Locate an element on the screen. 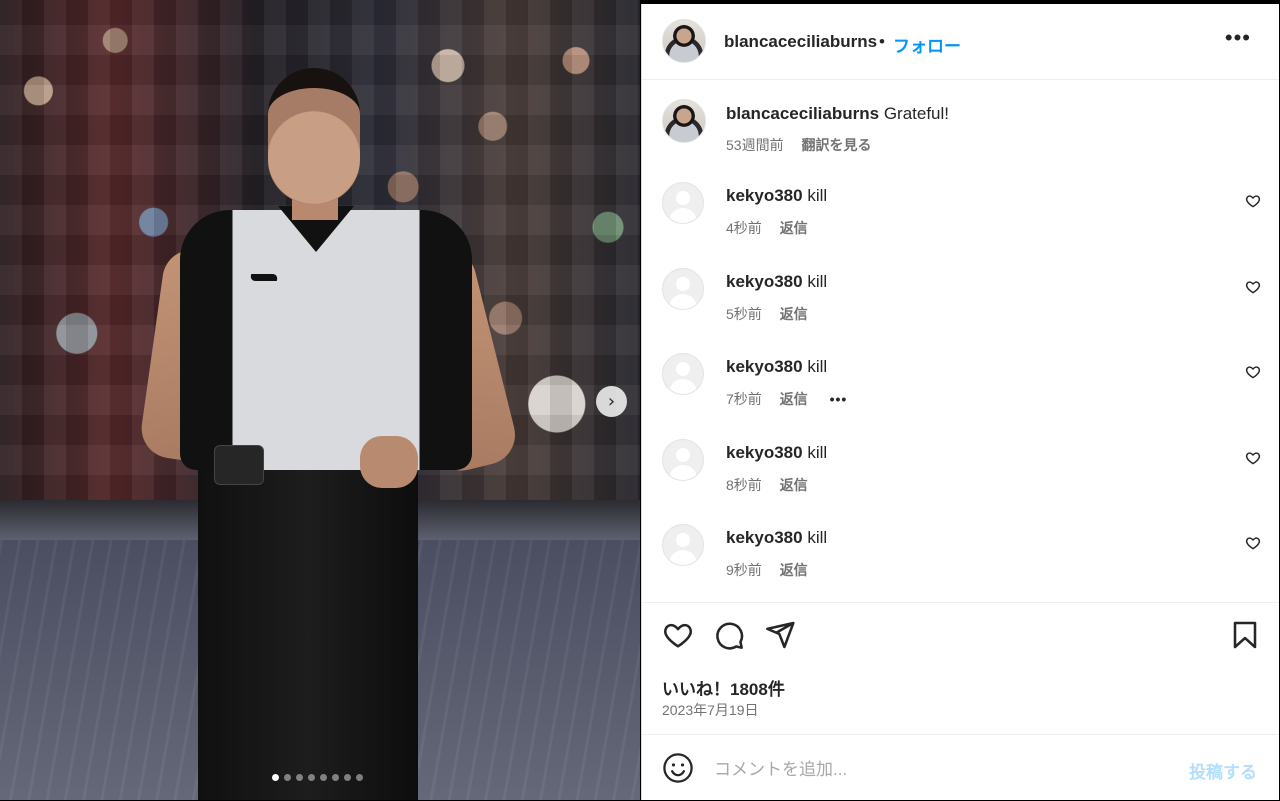 This screenshot has height=801, width=1280. referee-hand is located at coordinates (389, 462).